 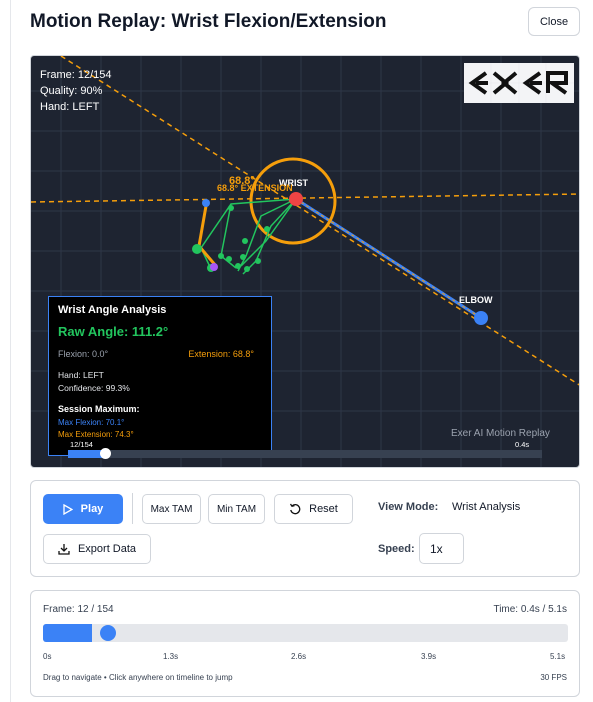 I want to click on tick-label: 5.1s, so click(x=558, y=656).